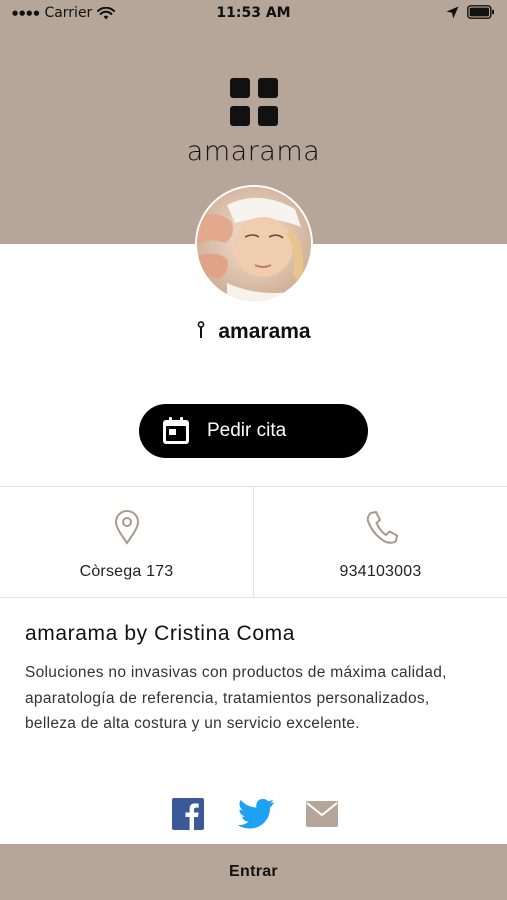  What do you see at coordinates (126, 527) in the screenshot?
I see `location-pin-icon` at bounding box center [126, 527].